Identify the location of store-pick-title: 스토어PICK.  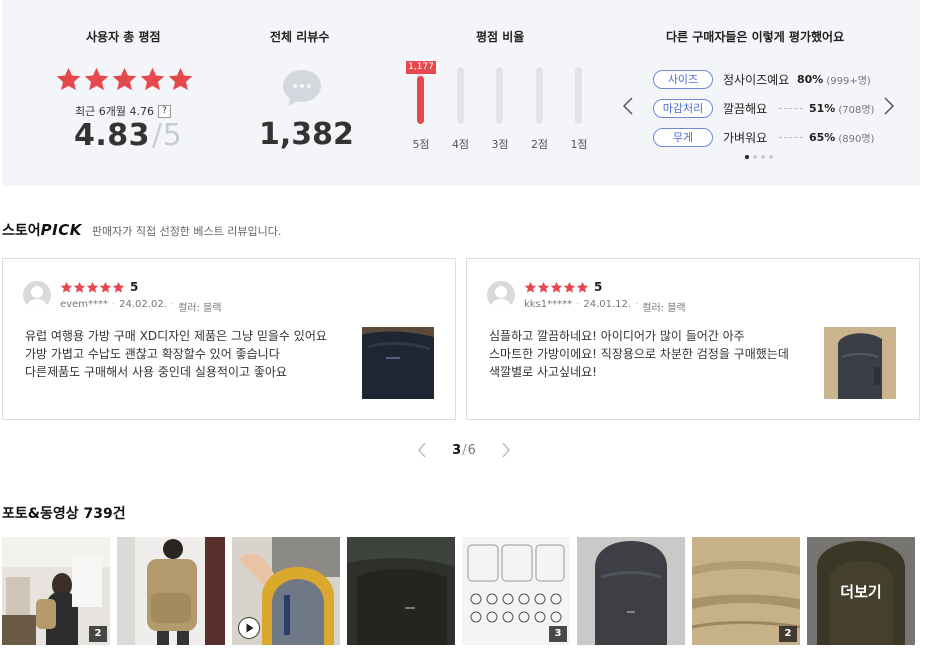
(42, 230).